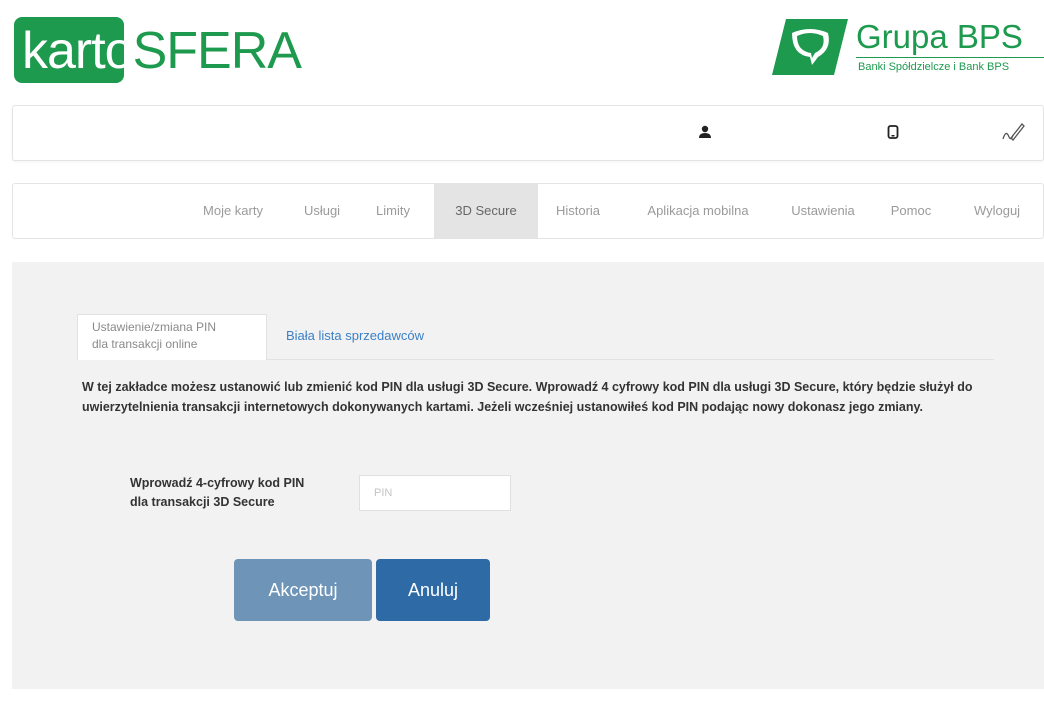 The image size is (1044, 716). I want to click on pin-label-line2: dla transakcji 3D Secure, so click(202, 502).